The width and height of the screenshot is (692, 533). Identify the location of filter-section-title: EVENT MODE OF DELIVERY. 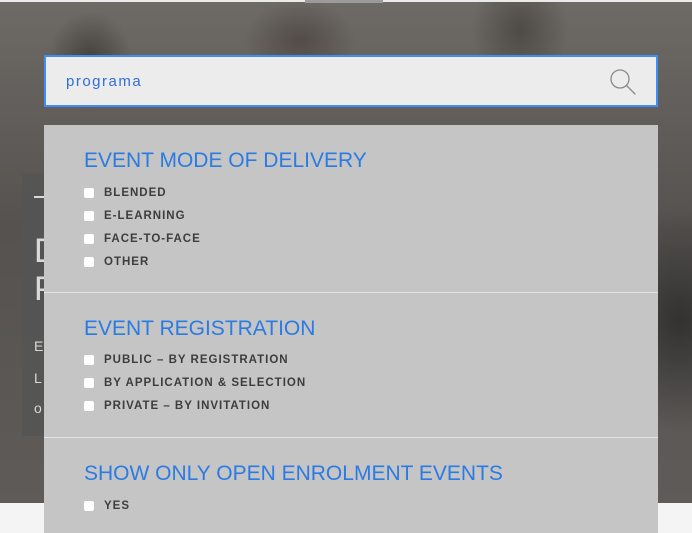
(225, 160).